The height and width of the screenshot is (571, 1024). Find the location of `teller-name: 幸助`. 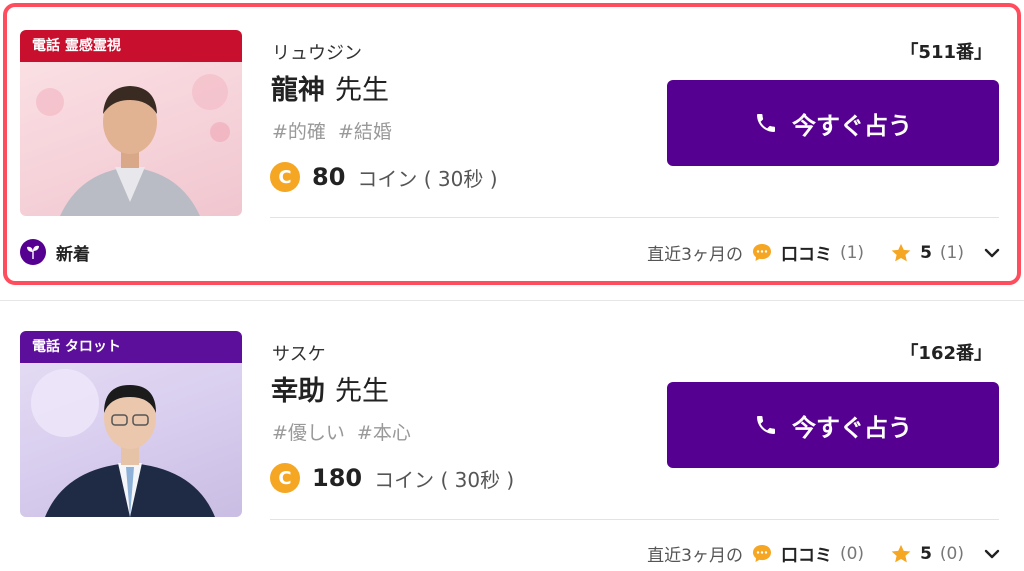

teller-name: 幸助 is located at coordinates (298, 391).